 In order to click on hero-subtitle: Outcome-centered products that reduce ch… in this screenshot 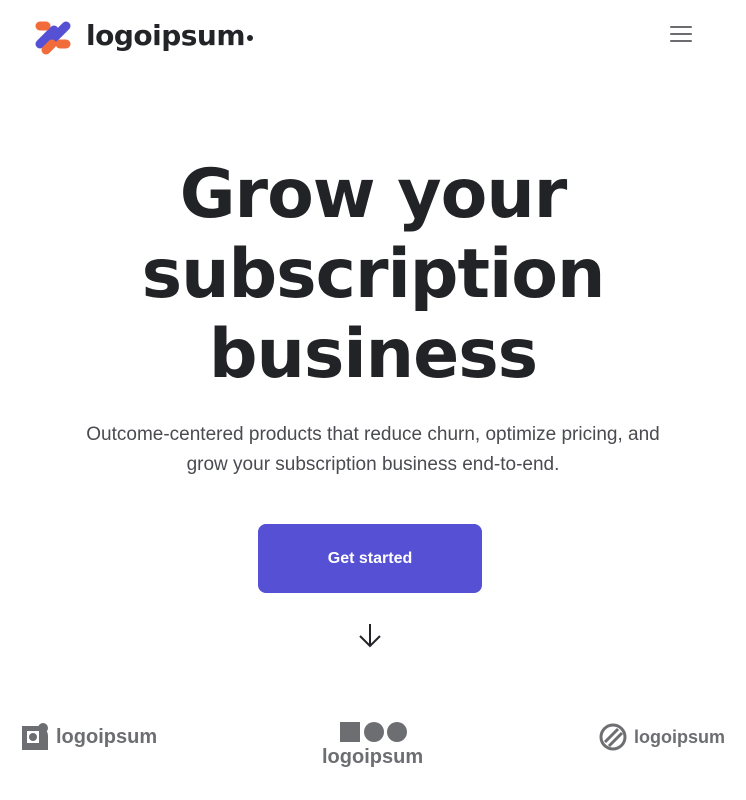, I will do `click(373, 450)`.